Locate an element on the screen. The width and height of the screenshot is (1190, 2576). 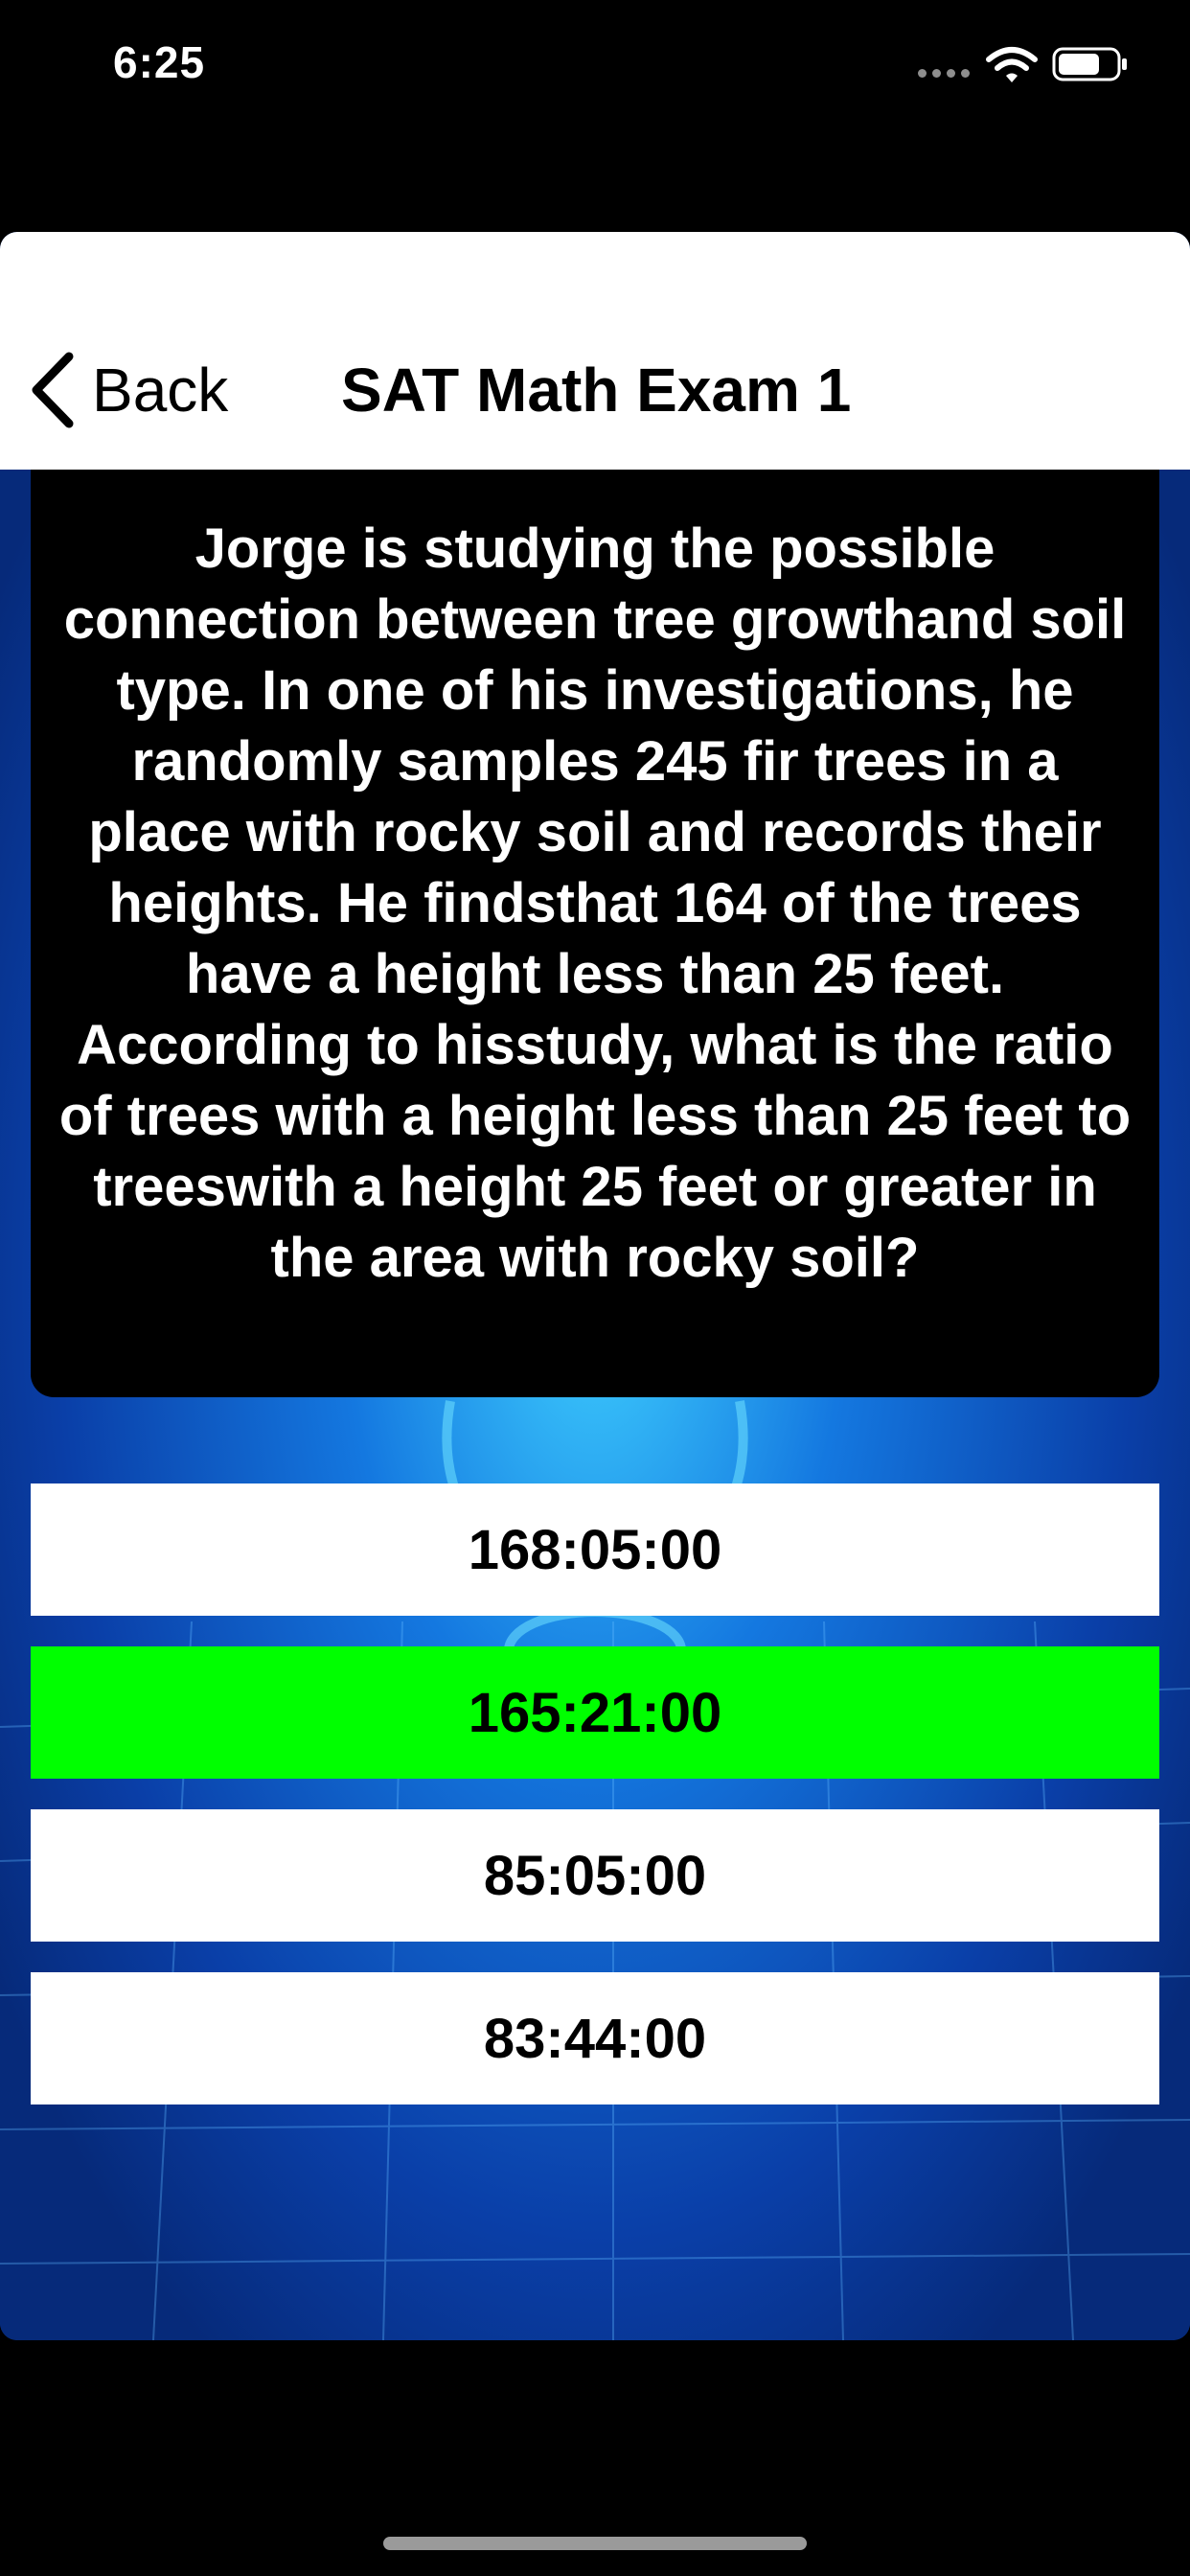
answer-option-2: 165:21:00 is located at coordinates (595, 1713).